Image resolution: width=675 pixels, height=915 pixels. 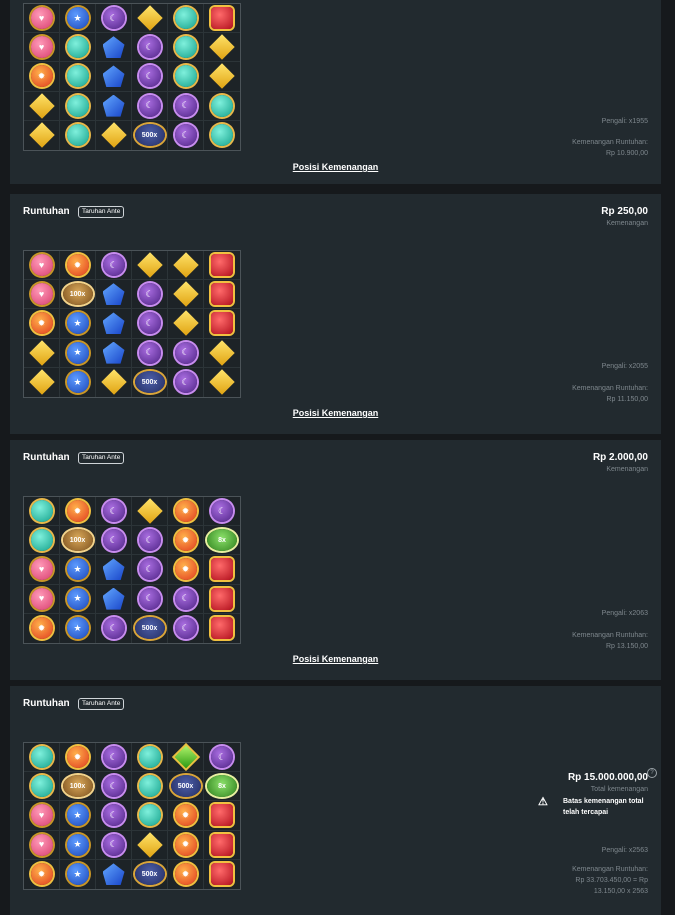 I want to click on reel-grid: ♥ ★ ☾ ♥ ☾ ✹ ☾ ☾ ☾ 500x ☾, so click(x=132, y=77).